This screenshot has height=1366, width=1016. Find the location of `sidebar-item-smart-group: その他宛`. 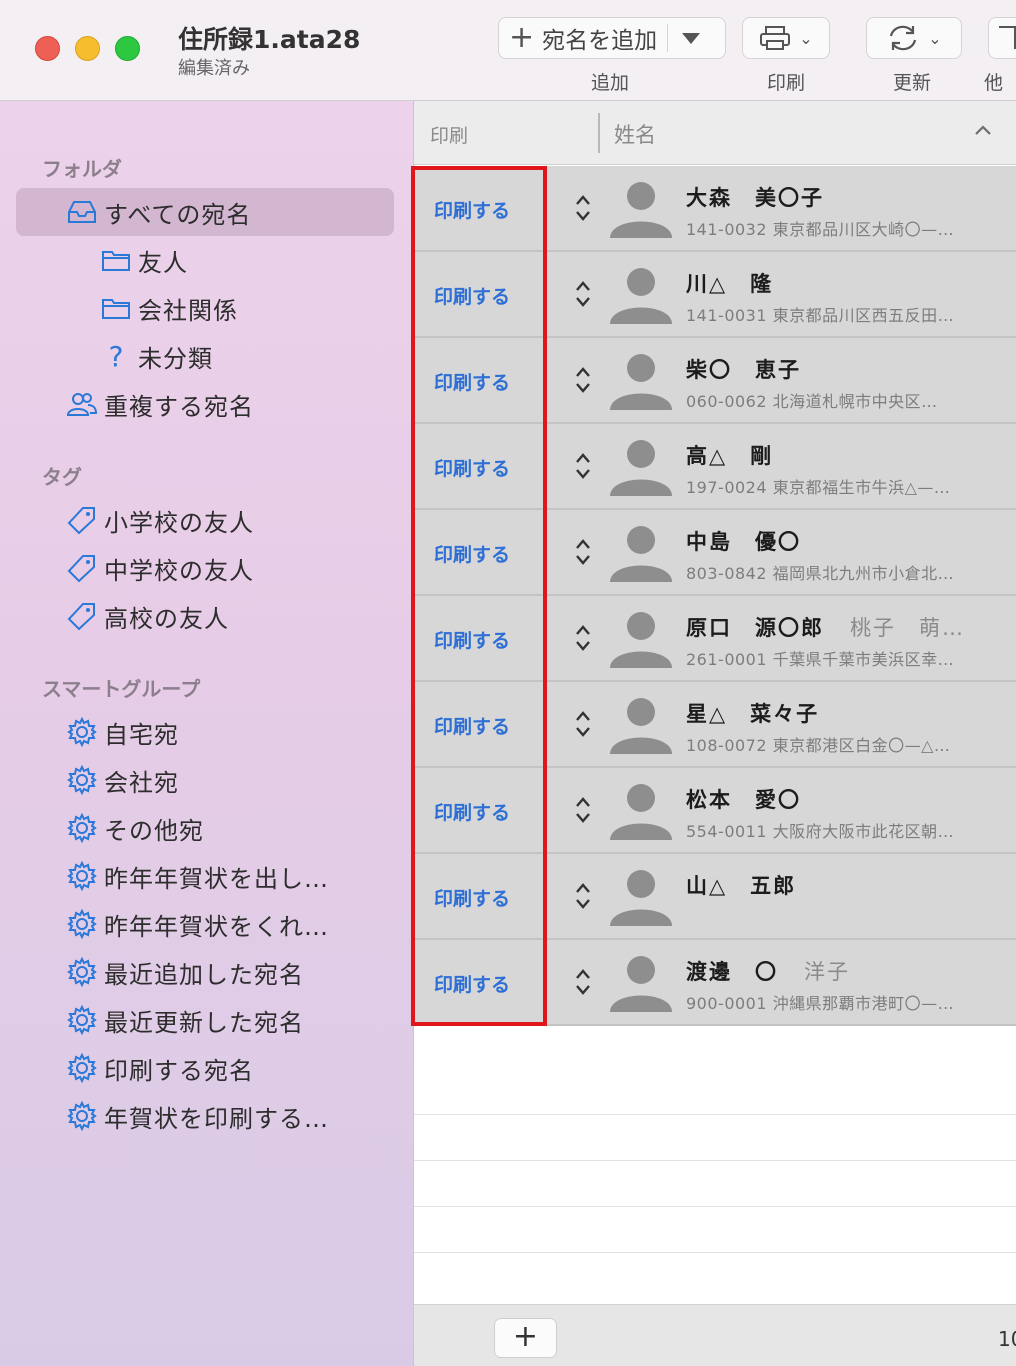

sidebar-item-smart-group: その他宛 is located at coordinates (135, 828).